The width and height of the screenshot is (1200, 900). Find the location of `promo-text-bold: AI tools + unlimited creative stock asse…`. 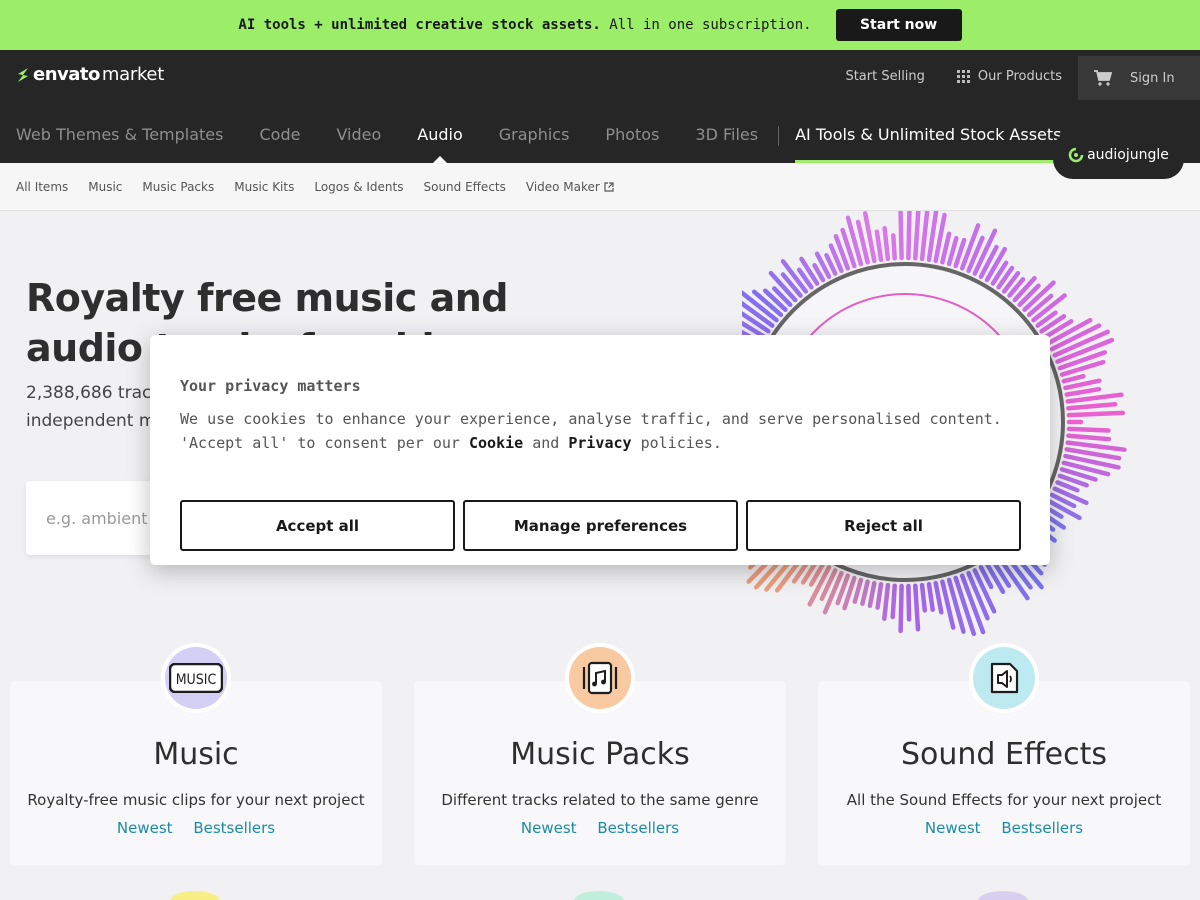

promo-text-bold: AI tools + unlimited creative stock asse… is located at coordinates (419, 25).